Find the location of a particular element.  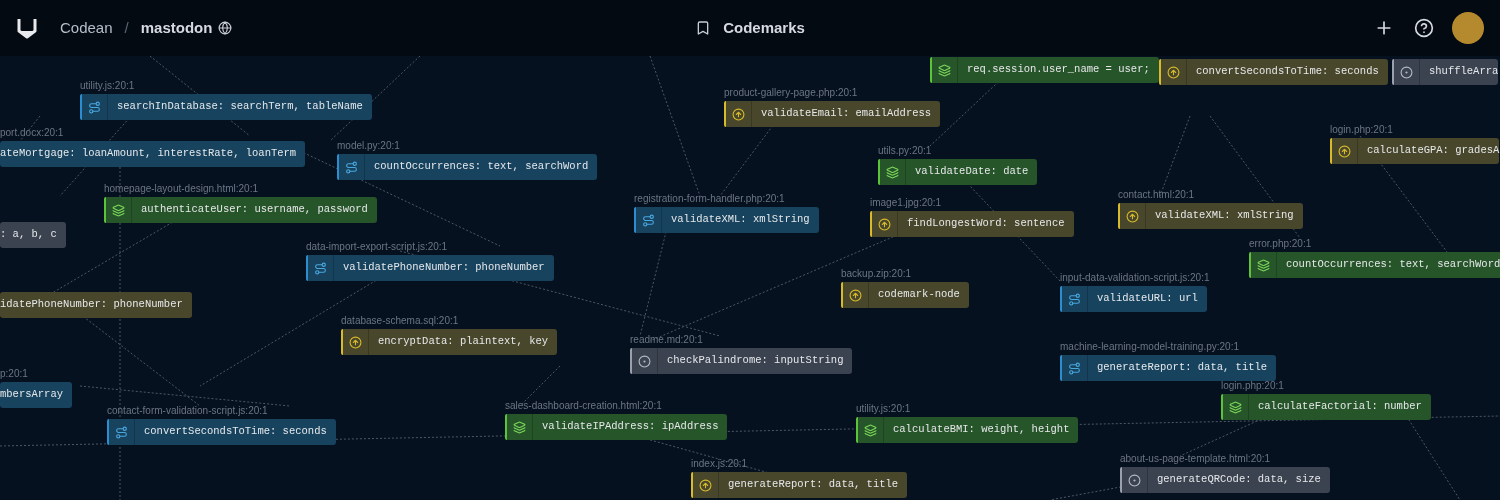

file-location-label: image1.jpg:20:1 is located at coordinates (906, 203).